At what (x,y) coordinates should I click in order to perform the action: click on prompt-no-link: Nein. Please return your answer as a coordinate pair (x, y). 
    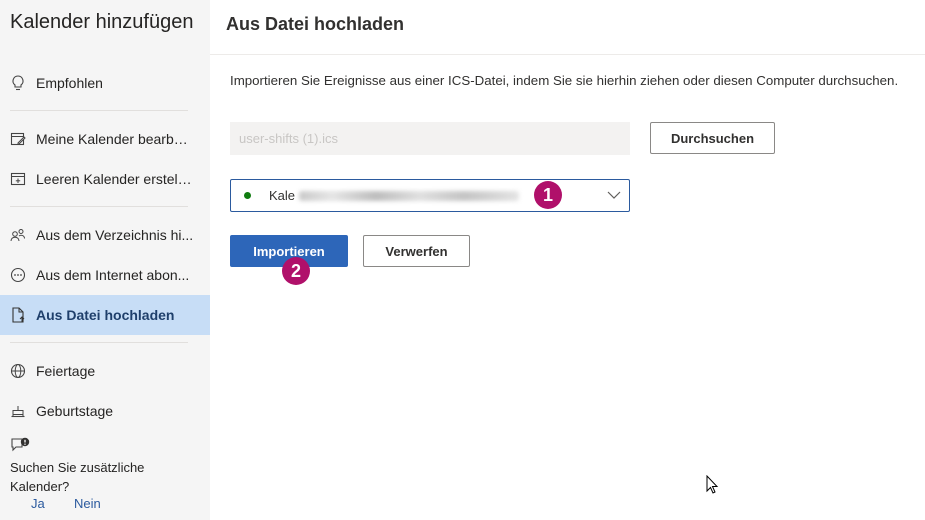
    Looking at the image, I should click on (87, 503).